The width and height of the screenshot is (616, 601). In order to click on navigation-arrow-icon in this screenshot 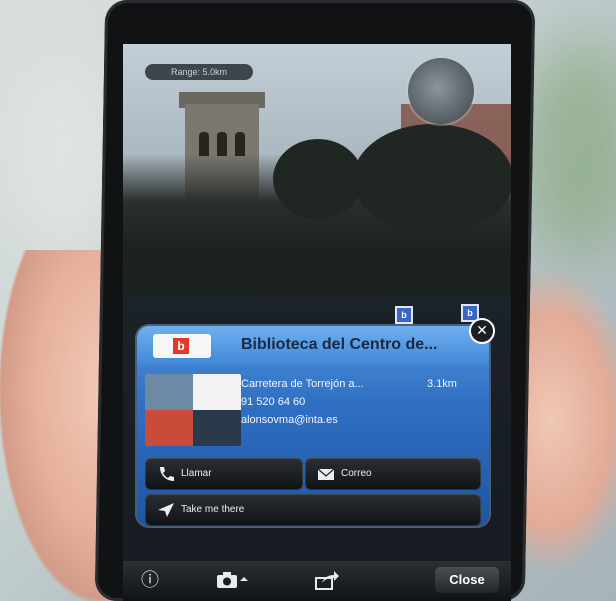, I will do `click(166, 510)`.